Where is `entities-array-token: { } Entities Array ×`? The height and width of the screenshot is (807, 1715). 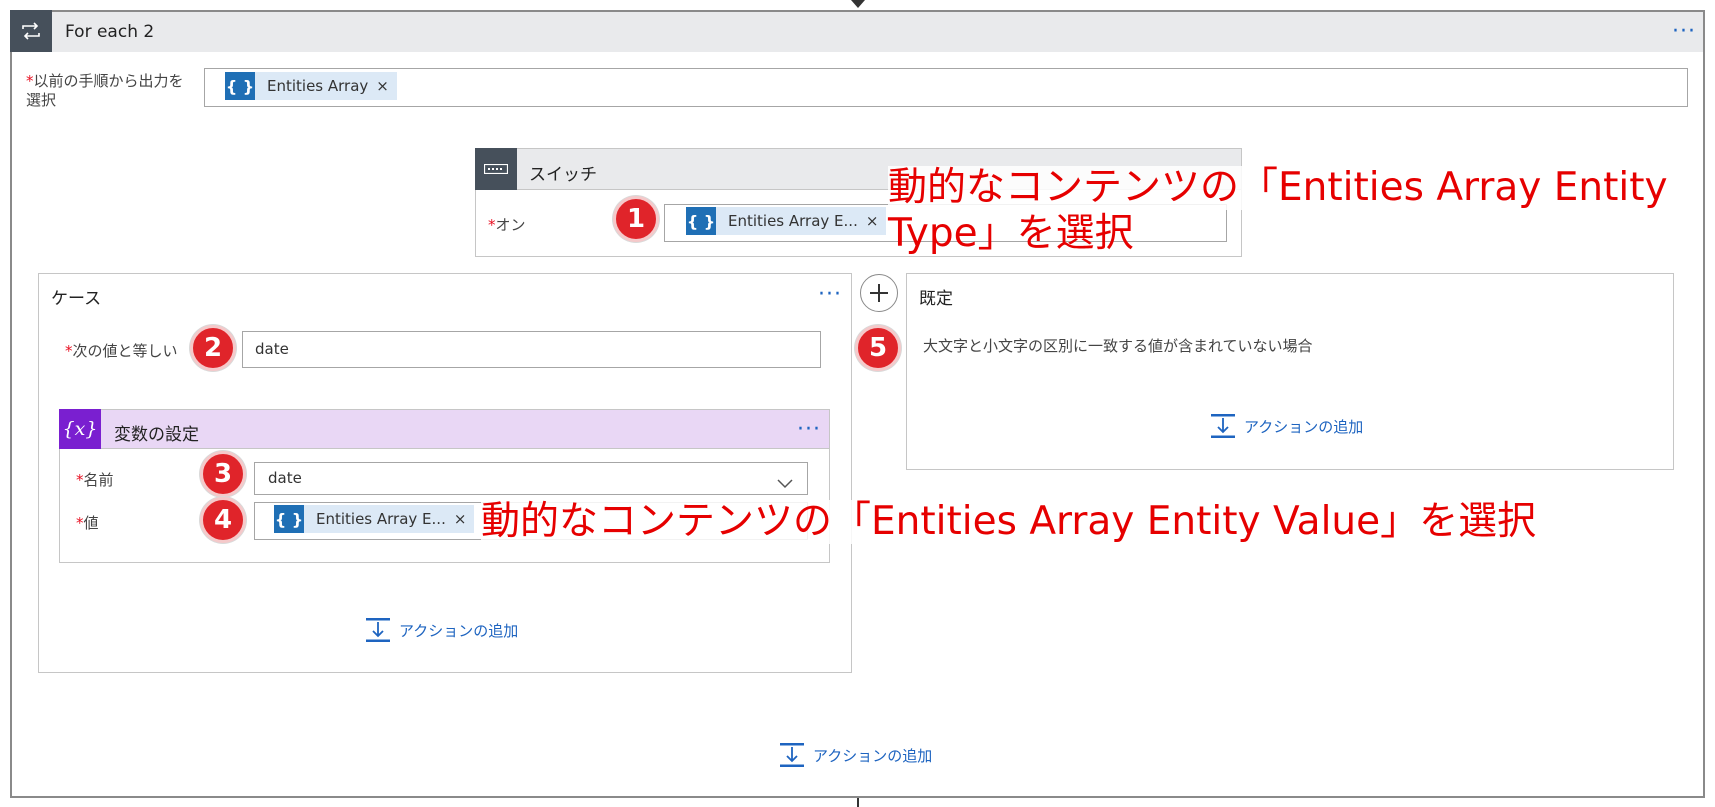
entities-array-token: { } Entities Array × is located at coordinates (311, 86).